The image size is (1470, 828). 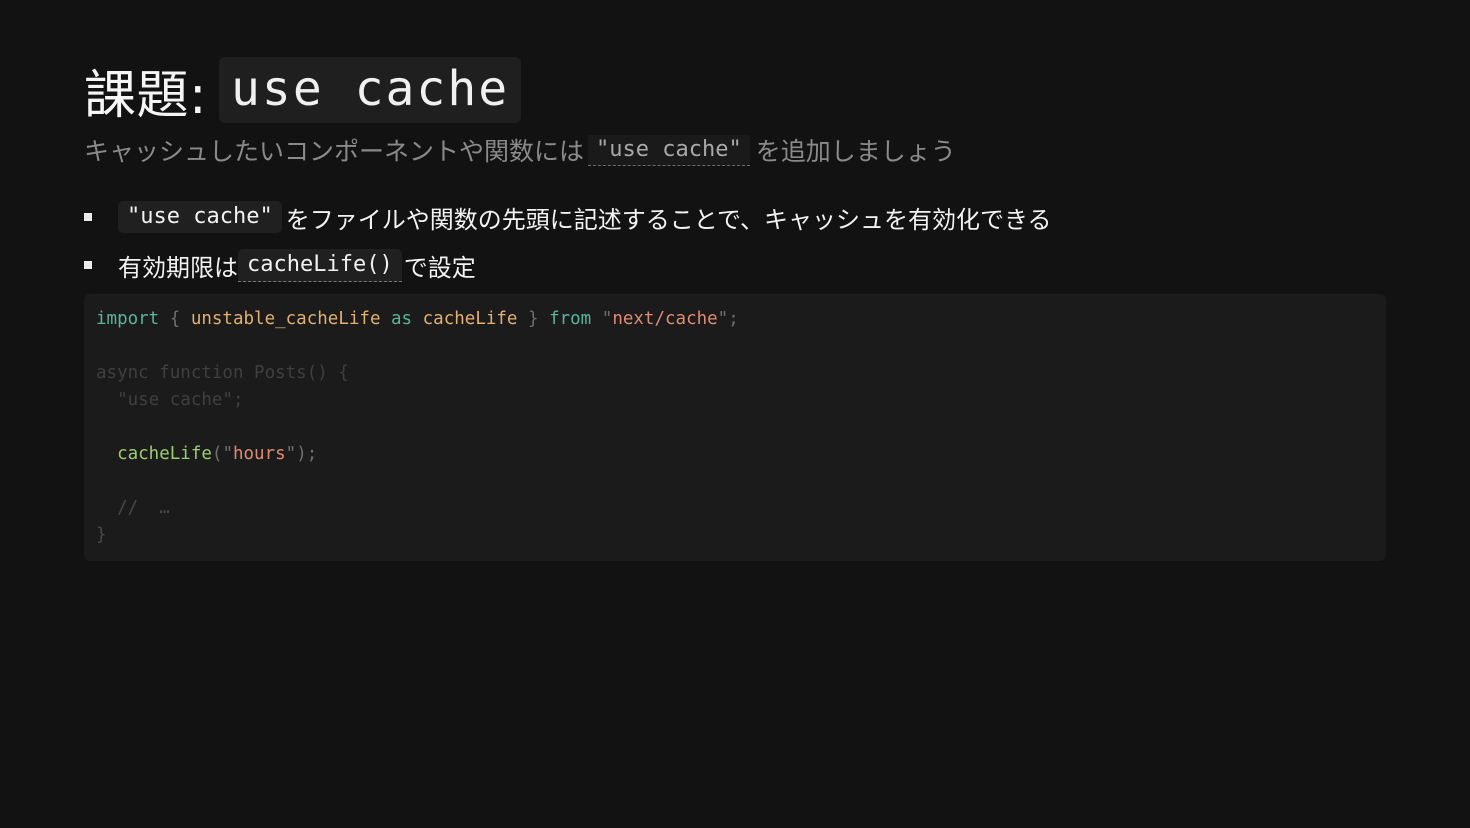 What do you see at coordinates (175, 319) in the screenshot?
I see `code-token: {` at bounding box center [175, 319].